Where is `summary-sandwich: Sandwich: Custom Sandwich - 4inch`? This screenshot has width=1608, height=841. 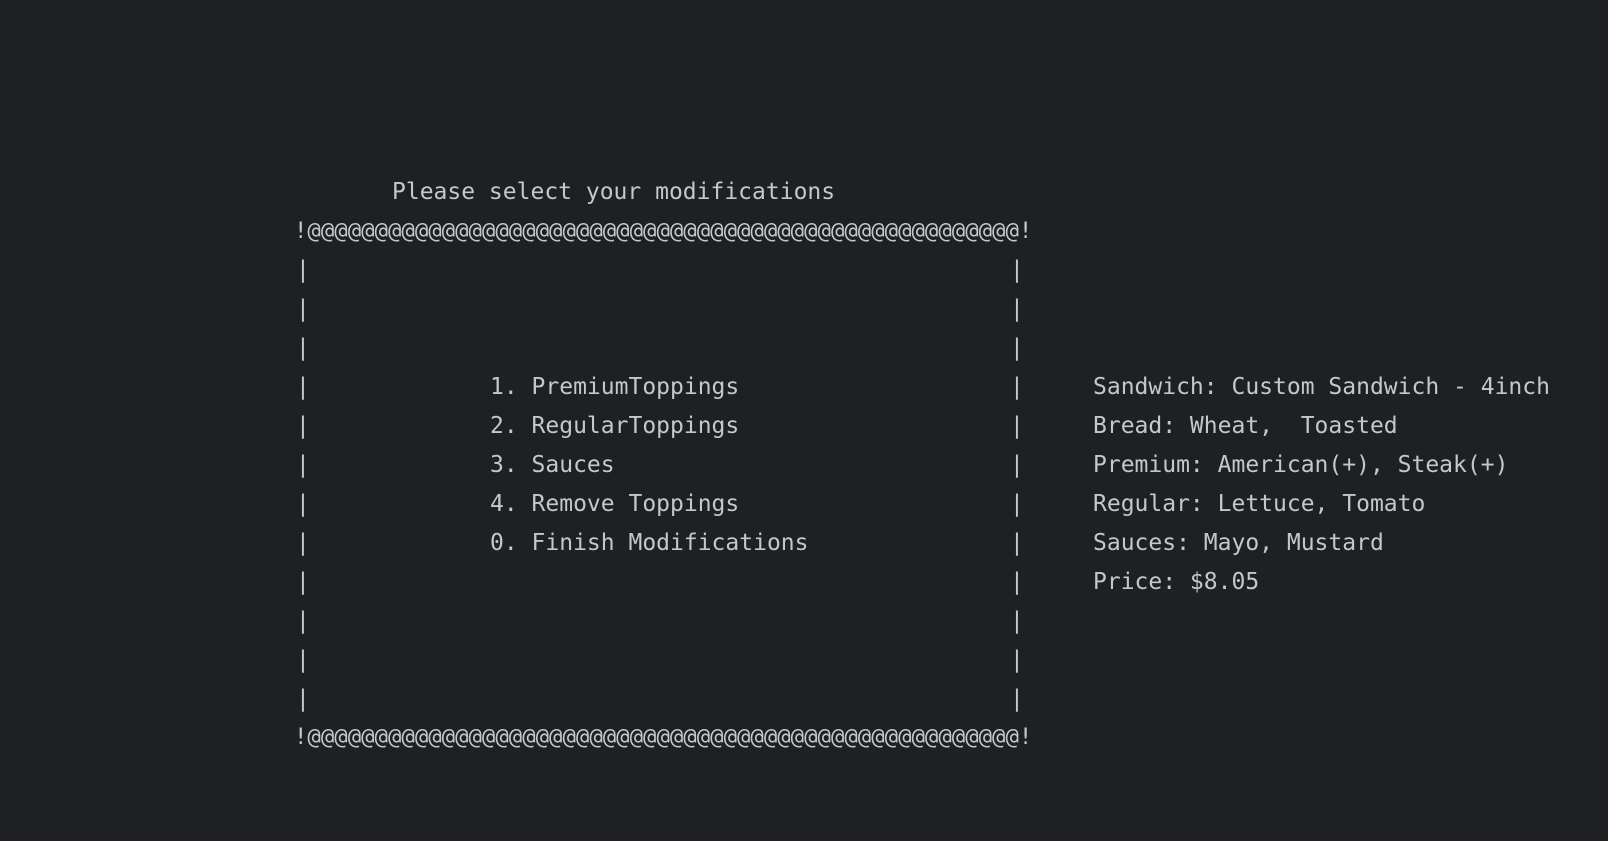
summary-sandwich: Sandwich: Custom Sandwich - 4inch is located at coordinates (1321, 387).